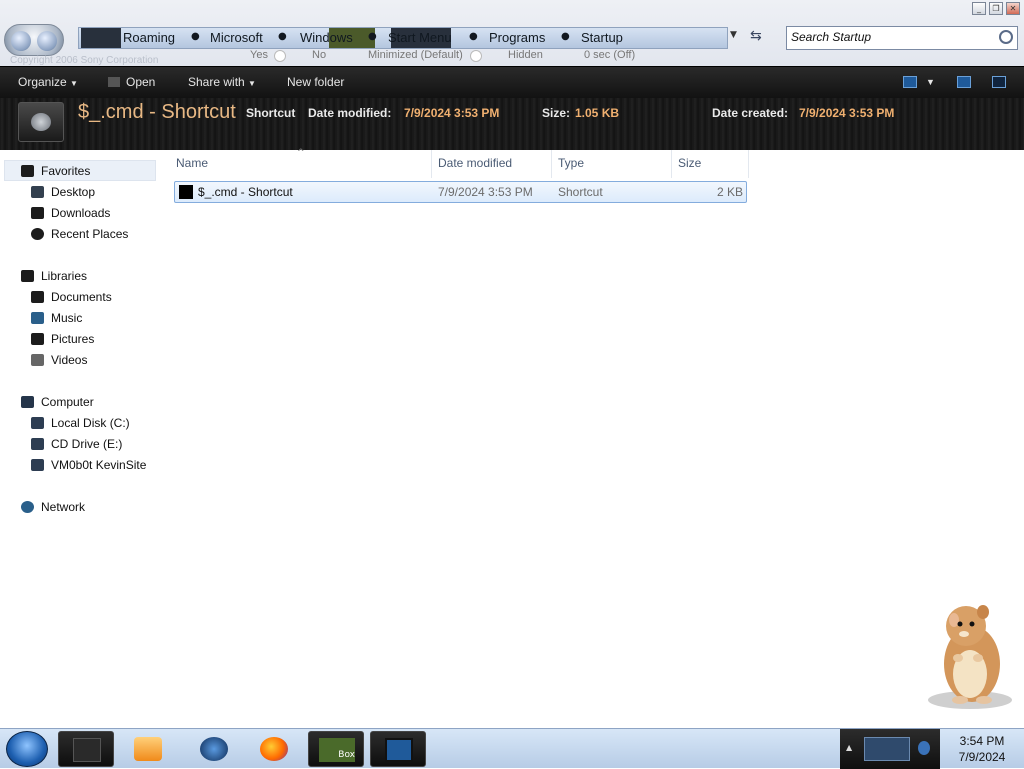  I want to click on minimize-button: _, so click(979, 8).